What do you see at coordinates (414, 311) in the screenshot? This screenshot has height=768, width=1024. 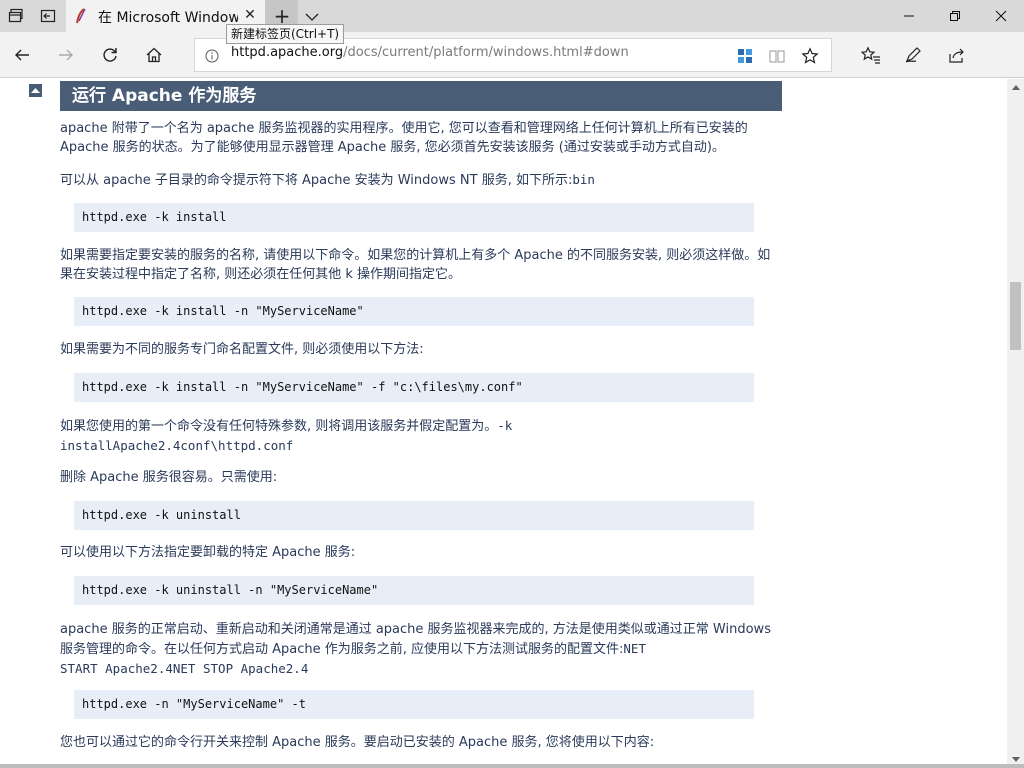 I see `code-block: httpd.exe -k install -n "MyServiceName"` at bounding box center [414, 311].